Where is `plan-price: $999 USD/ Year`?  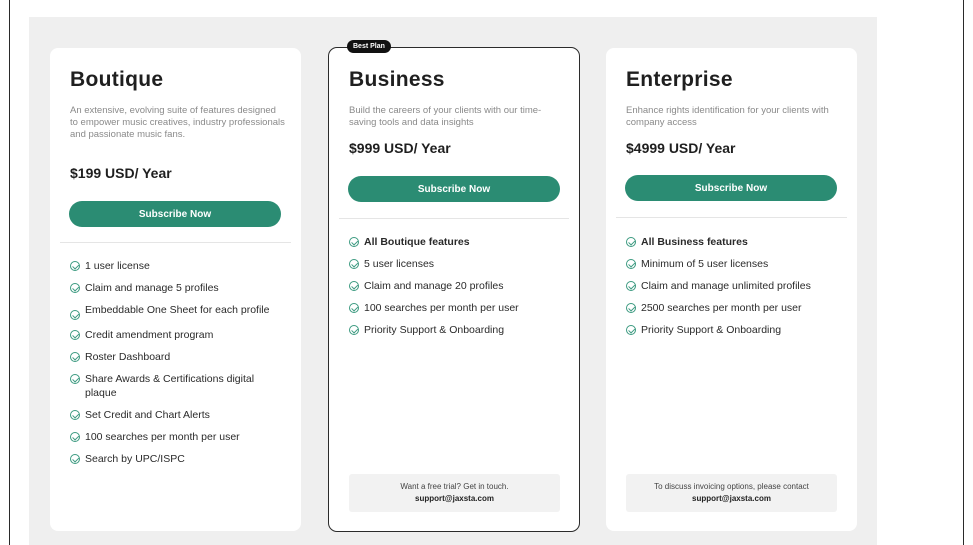 plan-price: $999 USD/ Year is located at coordinates (400, 148).